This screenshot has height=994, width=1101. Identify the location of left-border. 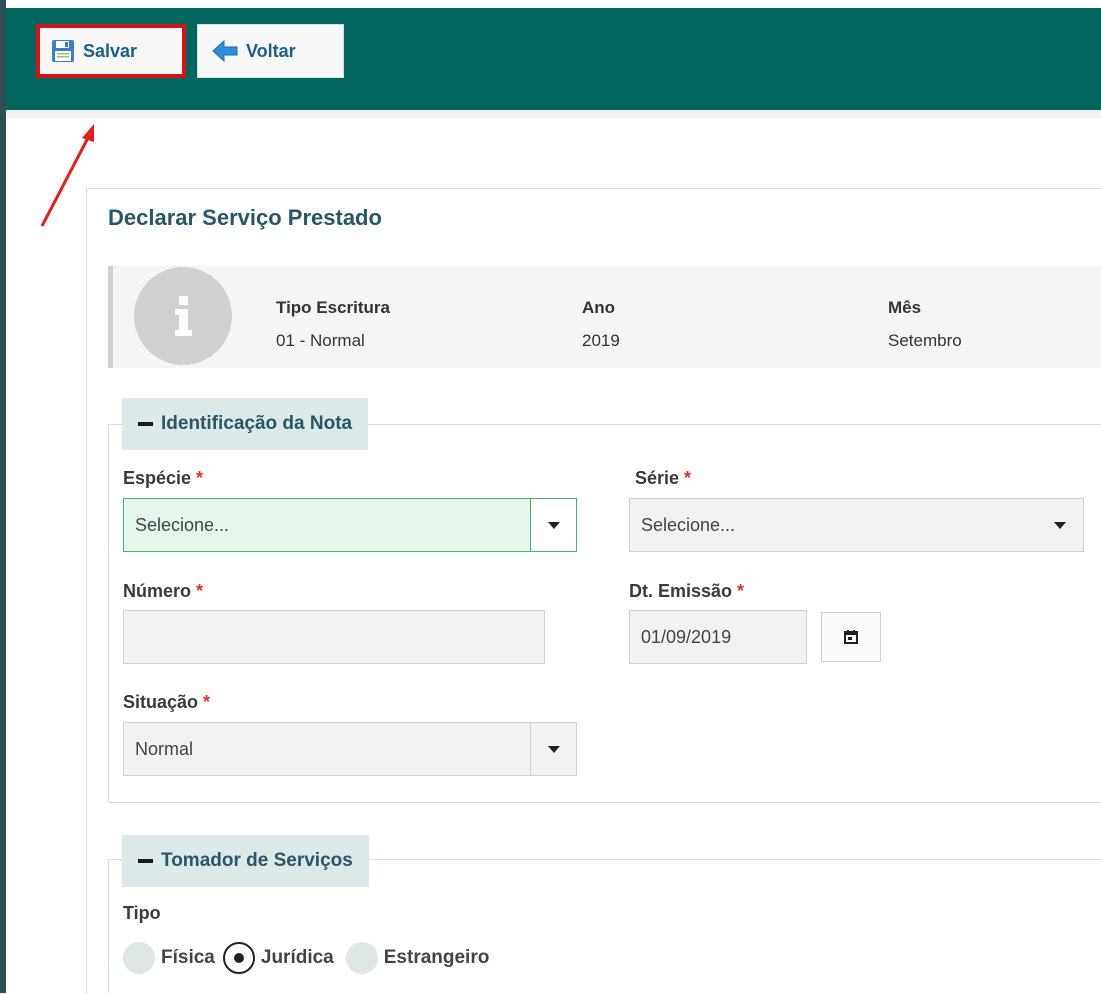
(3, 496).